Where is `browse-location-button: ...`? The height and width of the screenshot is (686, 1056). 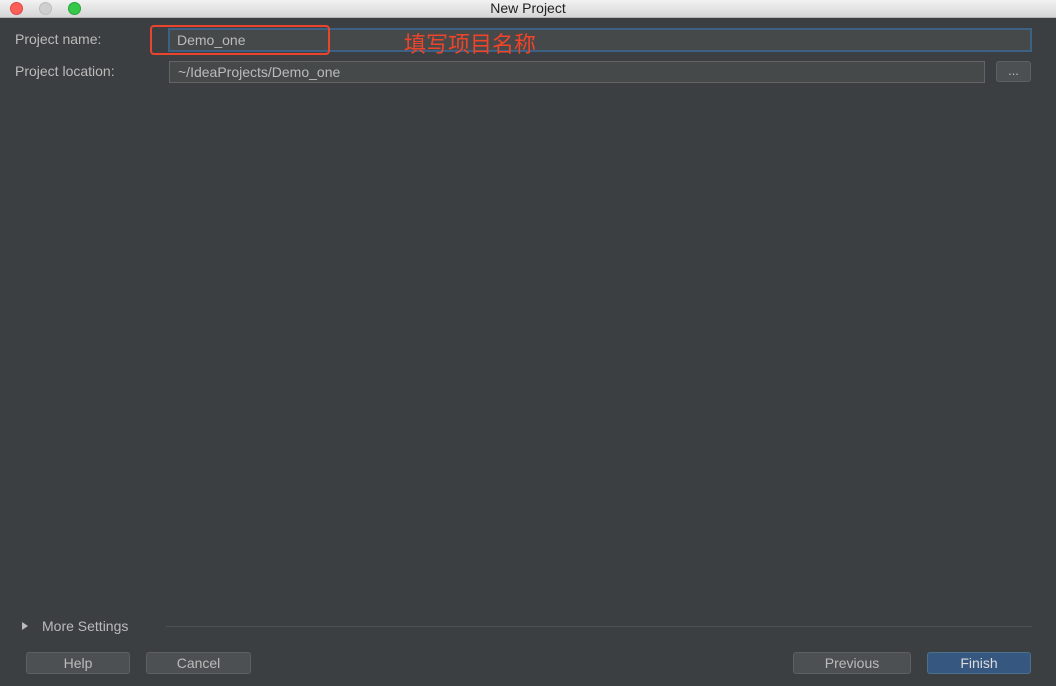 browse-location-button: ... is located at coordinates (1013, 71).